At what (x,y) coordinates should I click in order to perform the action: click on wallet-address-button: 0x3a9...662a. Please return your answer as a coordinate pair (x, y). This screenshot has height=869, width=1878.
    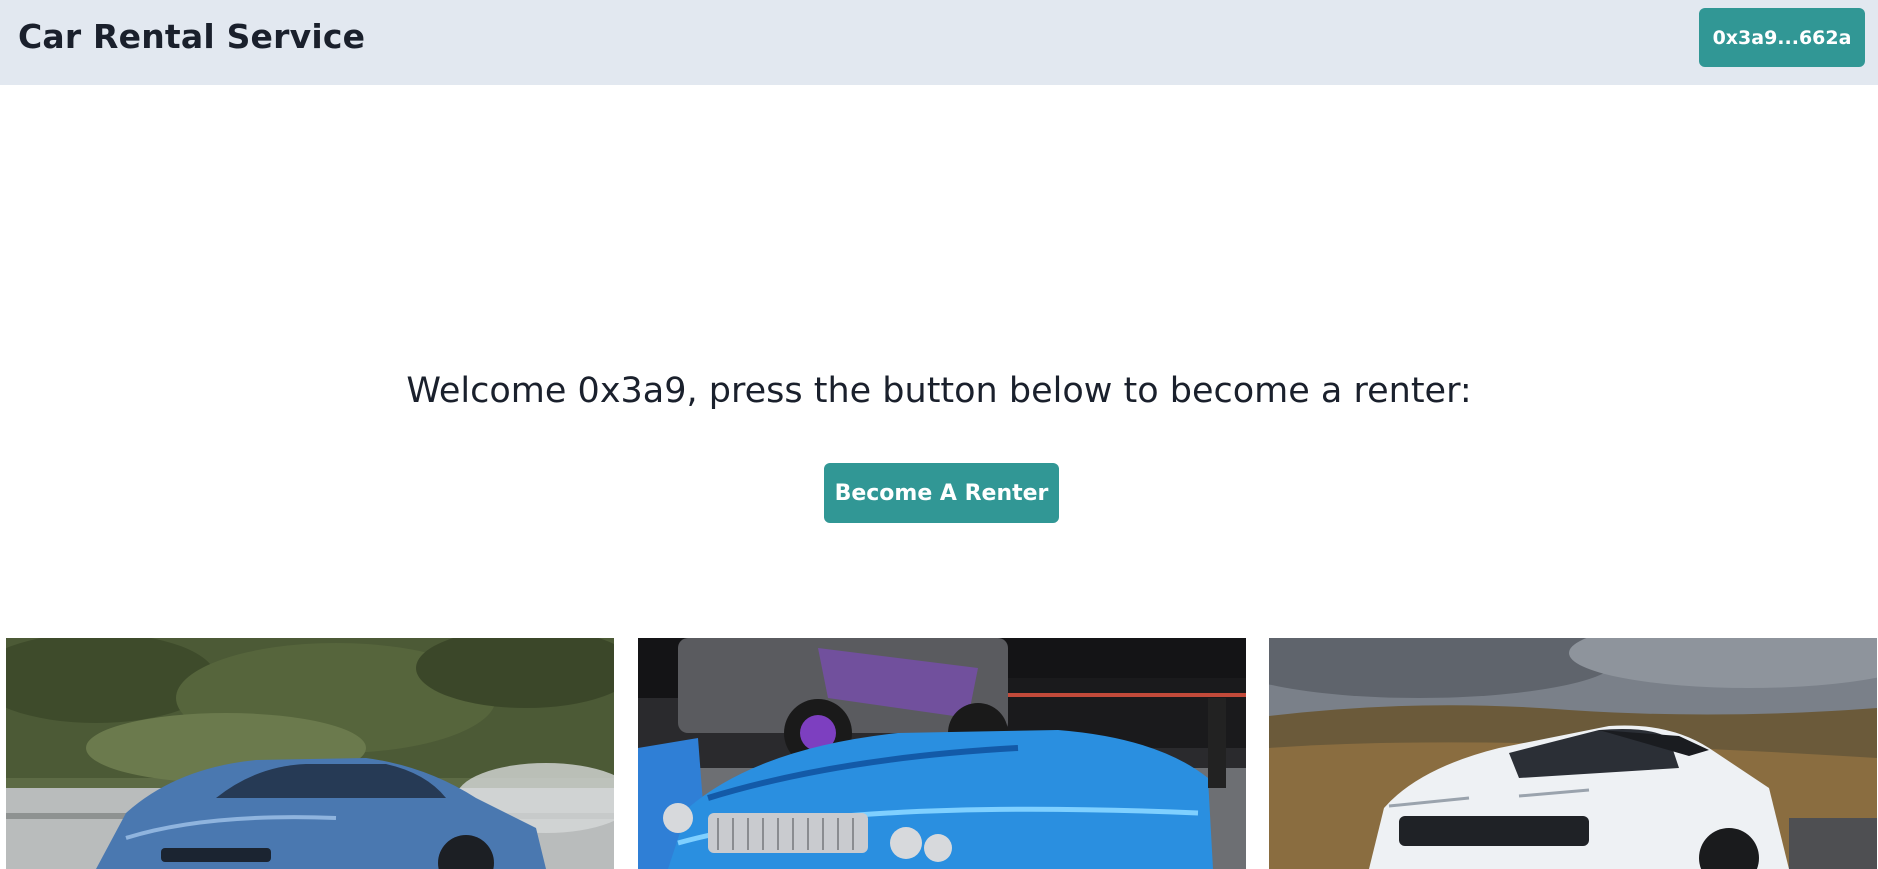
    Looking at the image, I should click on (1782, 37).